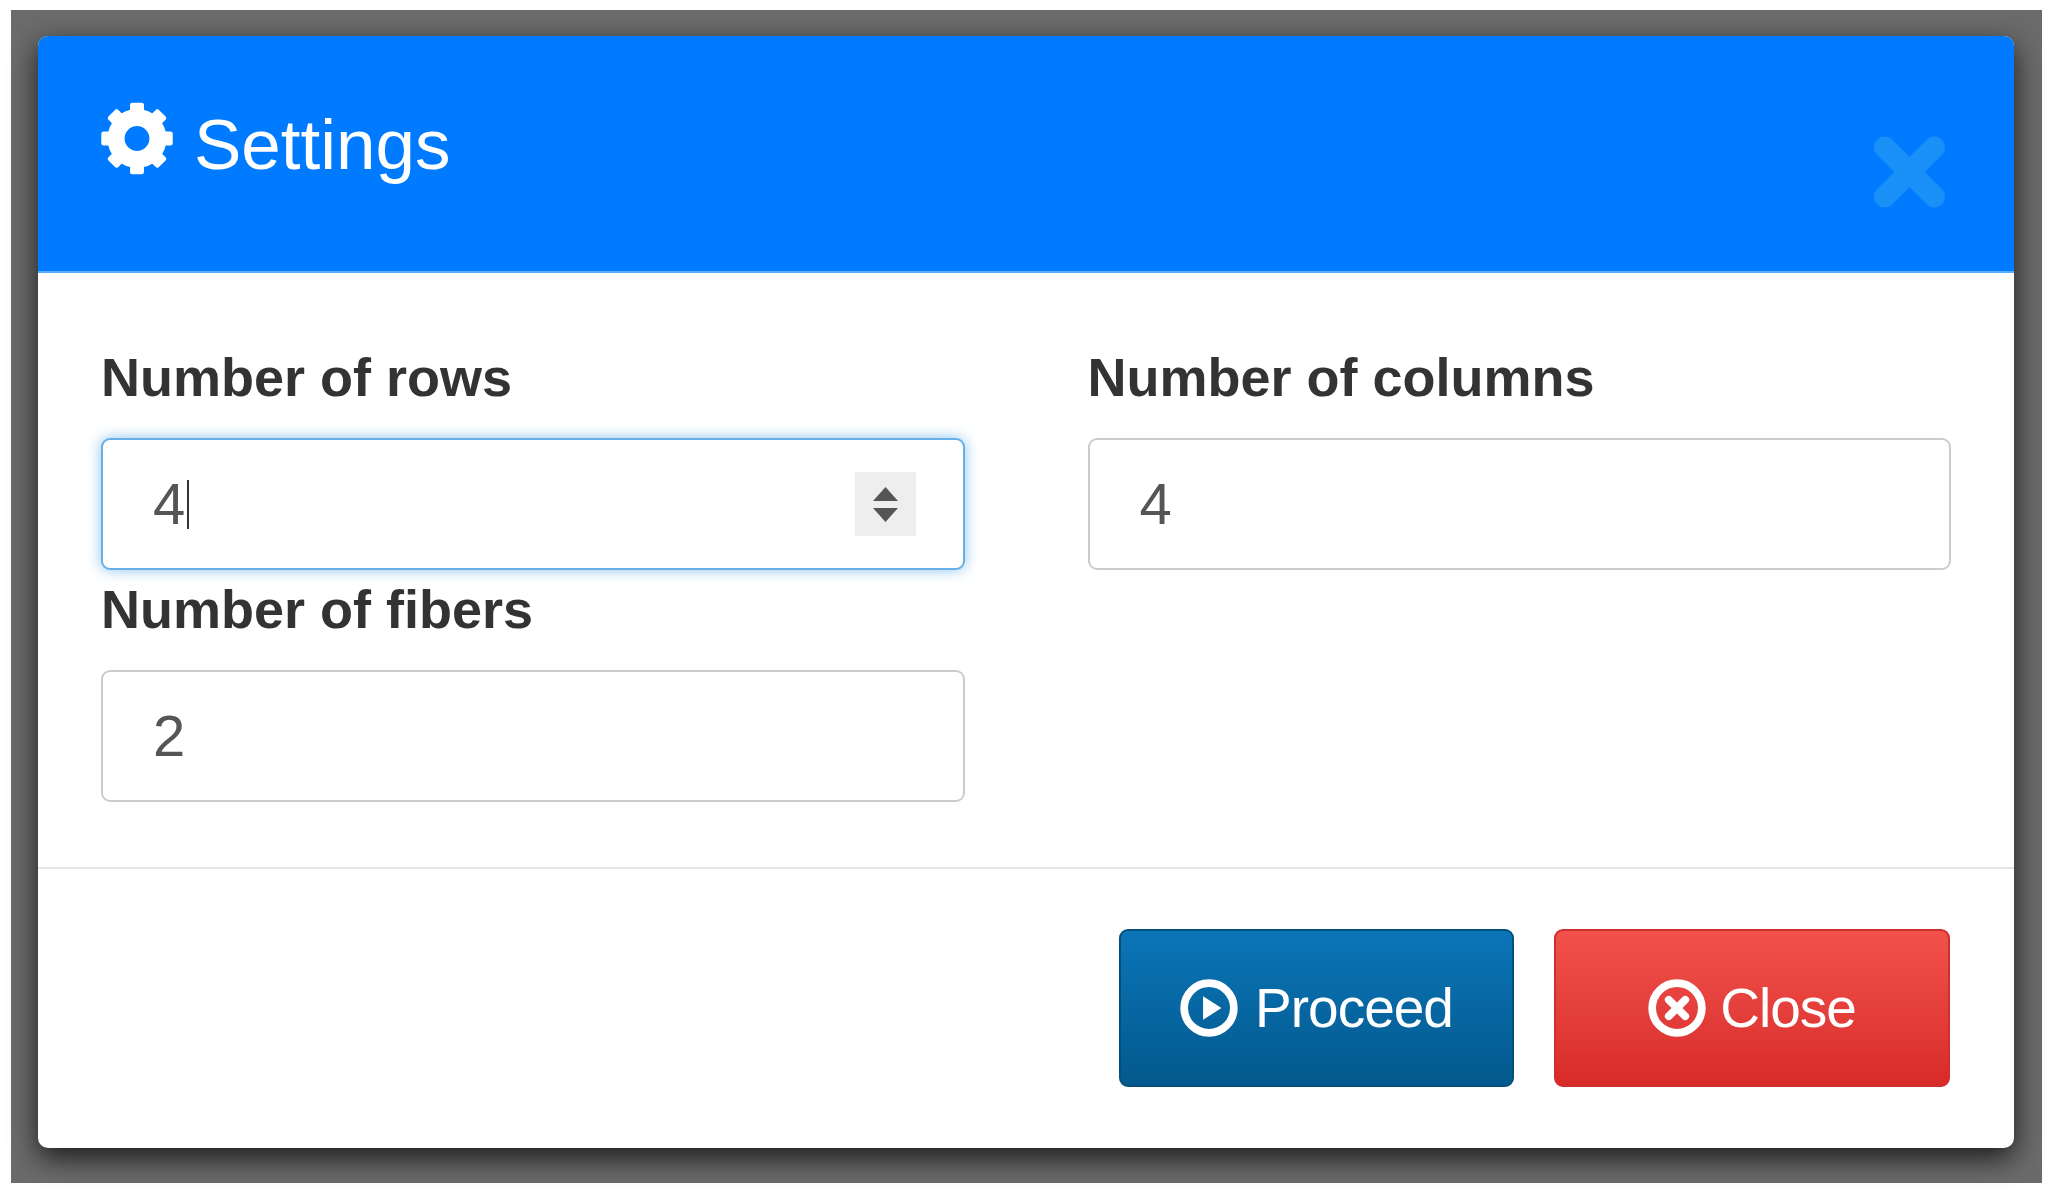  Describe the element at coordinates (533, 736) in the screenshot. I see `number-field: 2` at that location.